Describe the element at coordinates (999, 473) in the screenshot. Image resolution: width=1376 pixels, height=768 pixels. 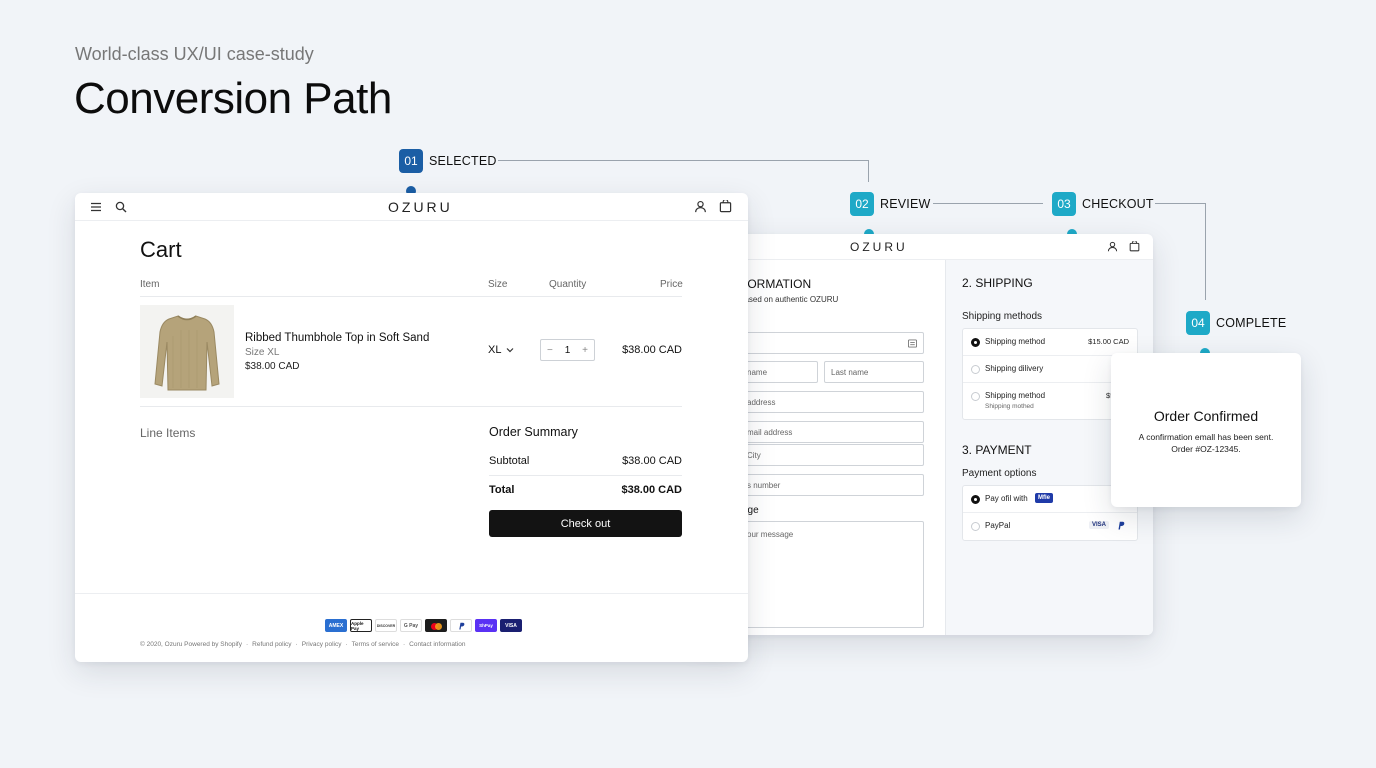
I see `payment-options-label: Payment options` at that location.